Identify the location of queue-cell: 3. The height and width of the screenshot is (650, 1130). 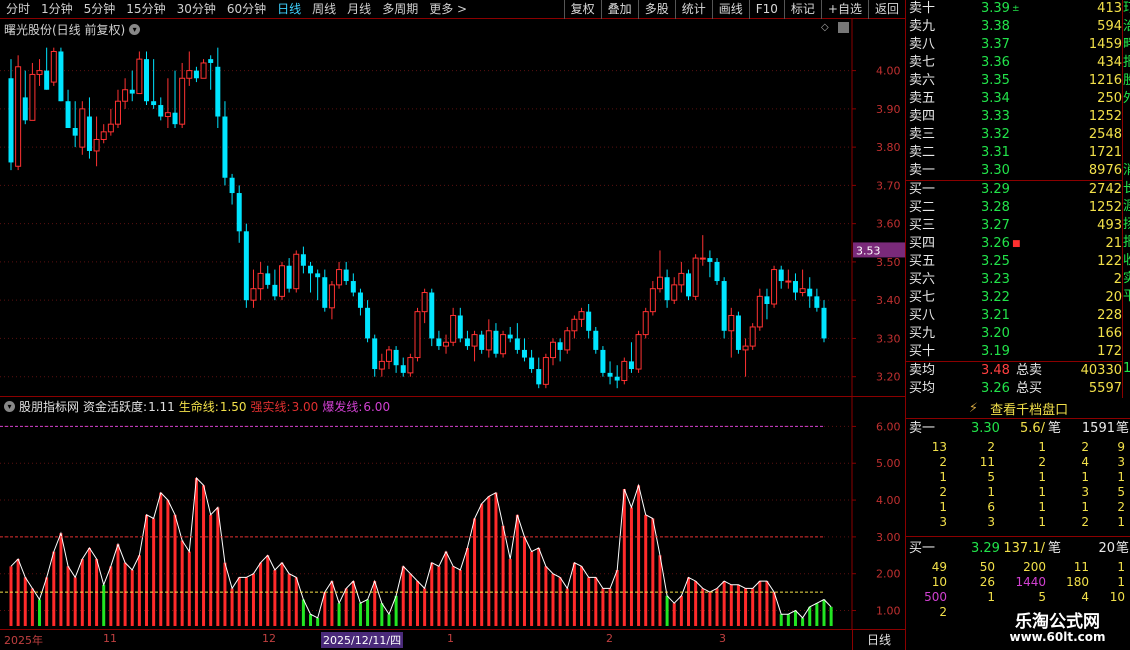
(1121, 462).